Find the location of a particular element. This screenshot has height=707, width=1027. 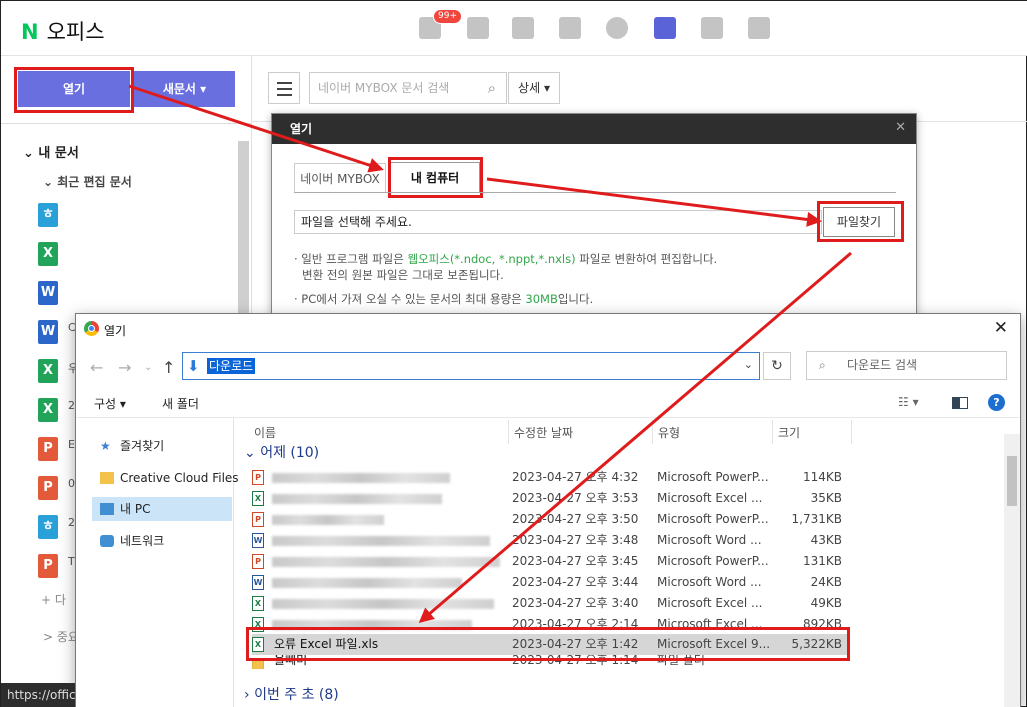

arrow-open-to-tab is located at coordinates (256, 128).